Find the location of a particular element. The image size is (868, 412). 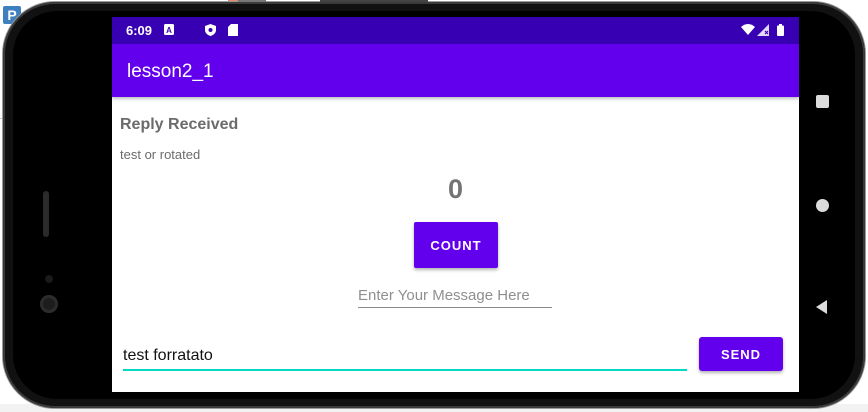

shield-icon is located at coordinates (210, 30).